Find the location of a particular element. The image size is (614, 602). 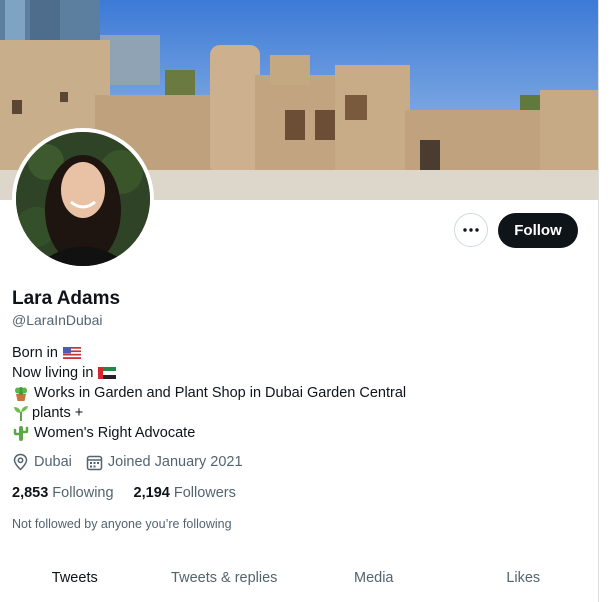

following-link: 2,853 Following is located at coordinates (63, 493).